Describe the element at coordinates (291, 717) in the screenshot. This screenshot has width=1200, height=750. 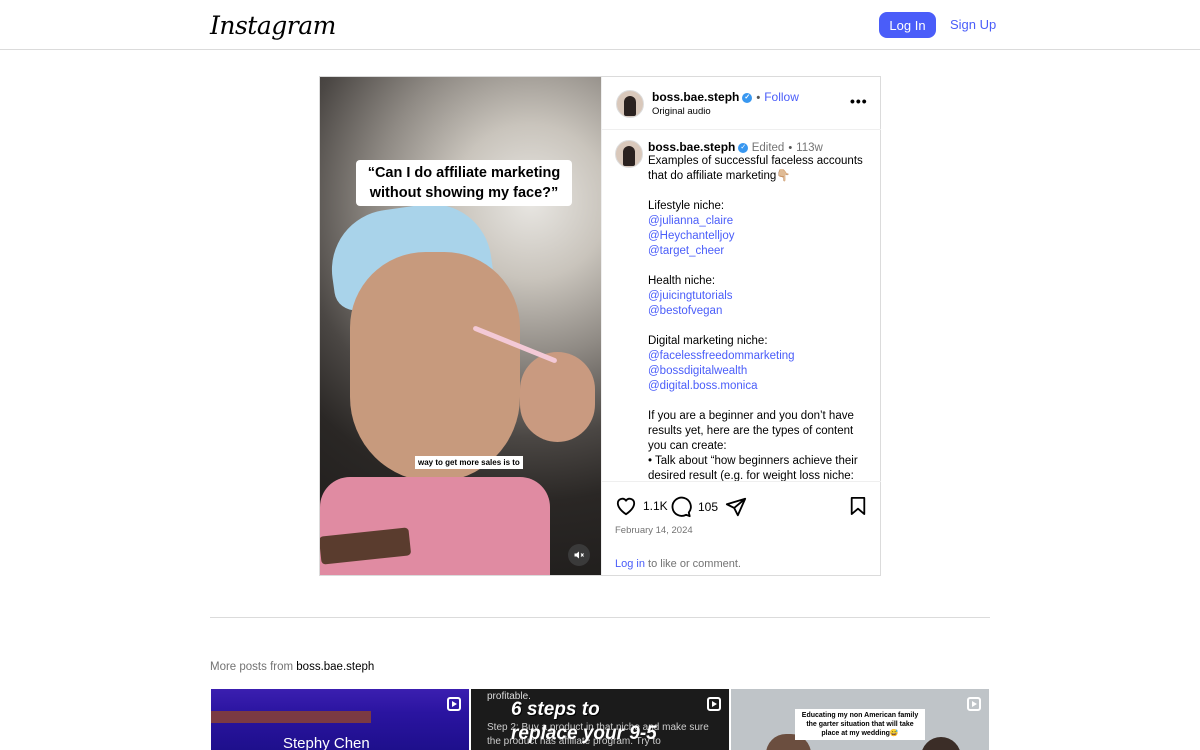
I see `thumbnail-banner` at that location.